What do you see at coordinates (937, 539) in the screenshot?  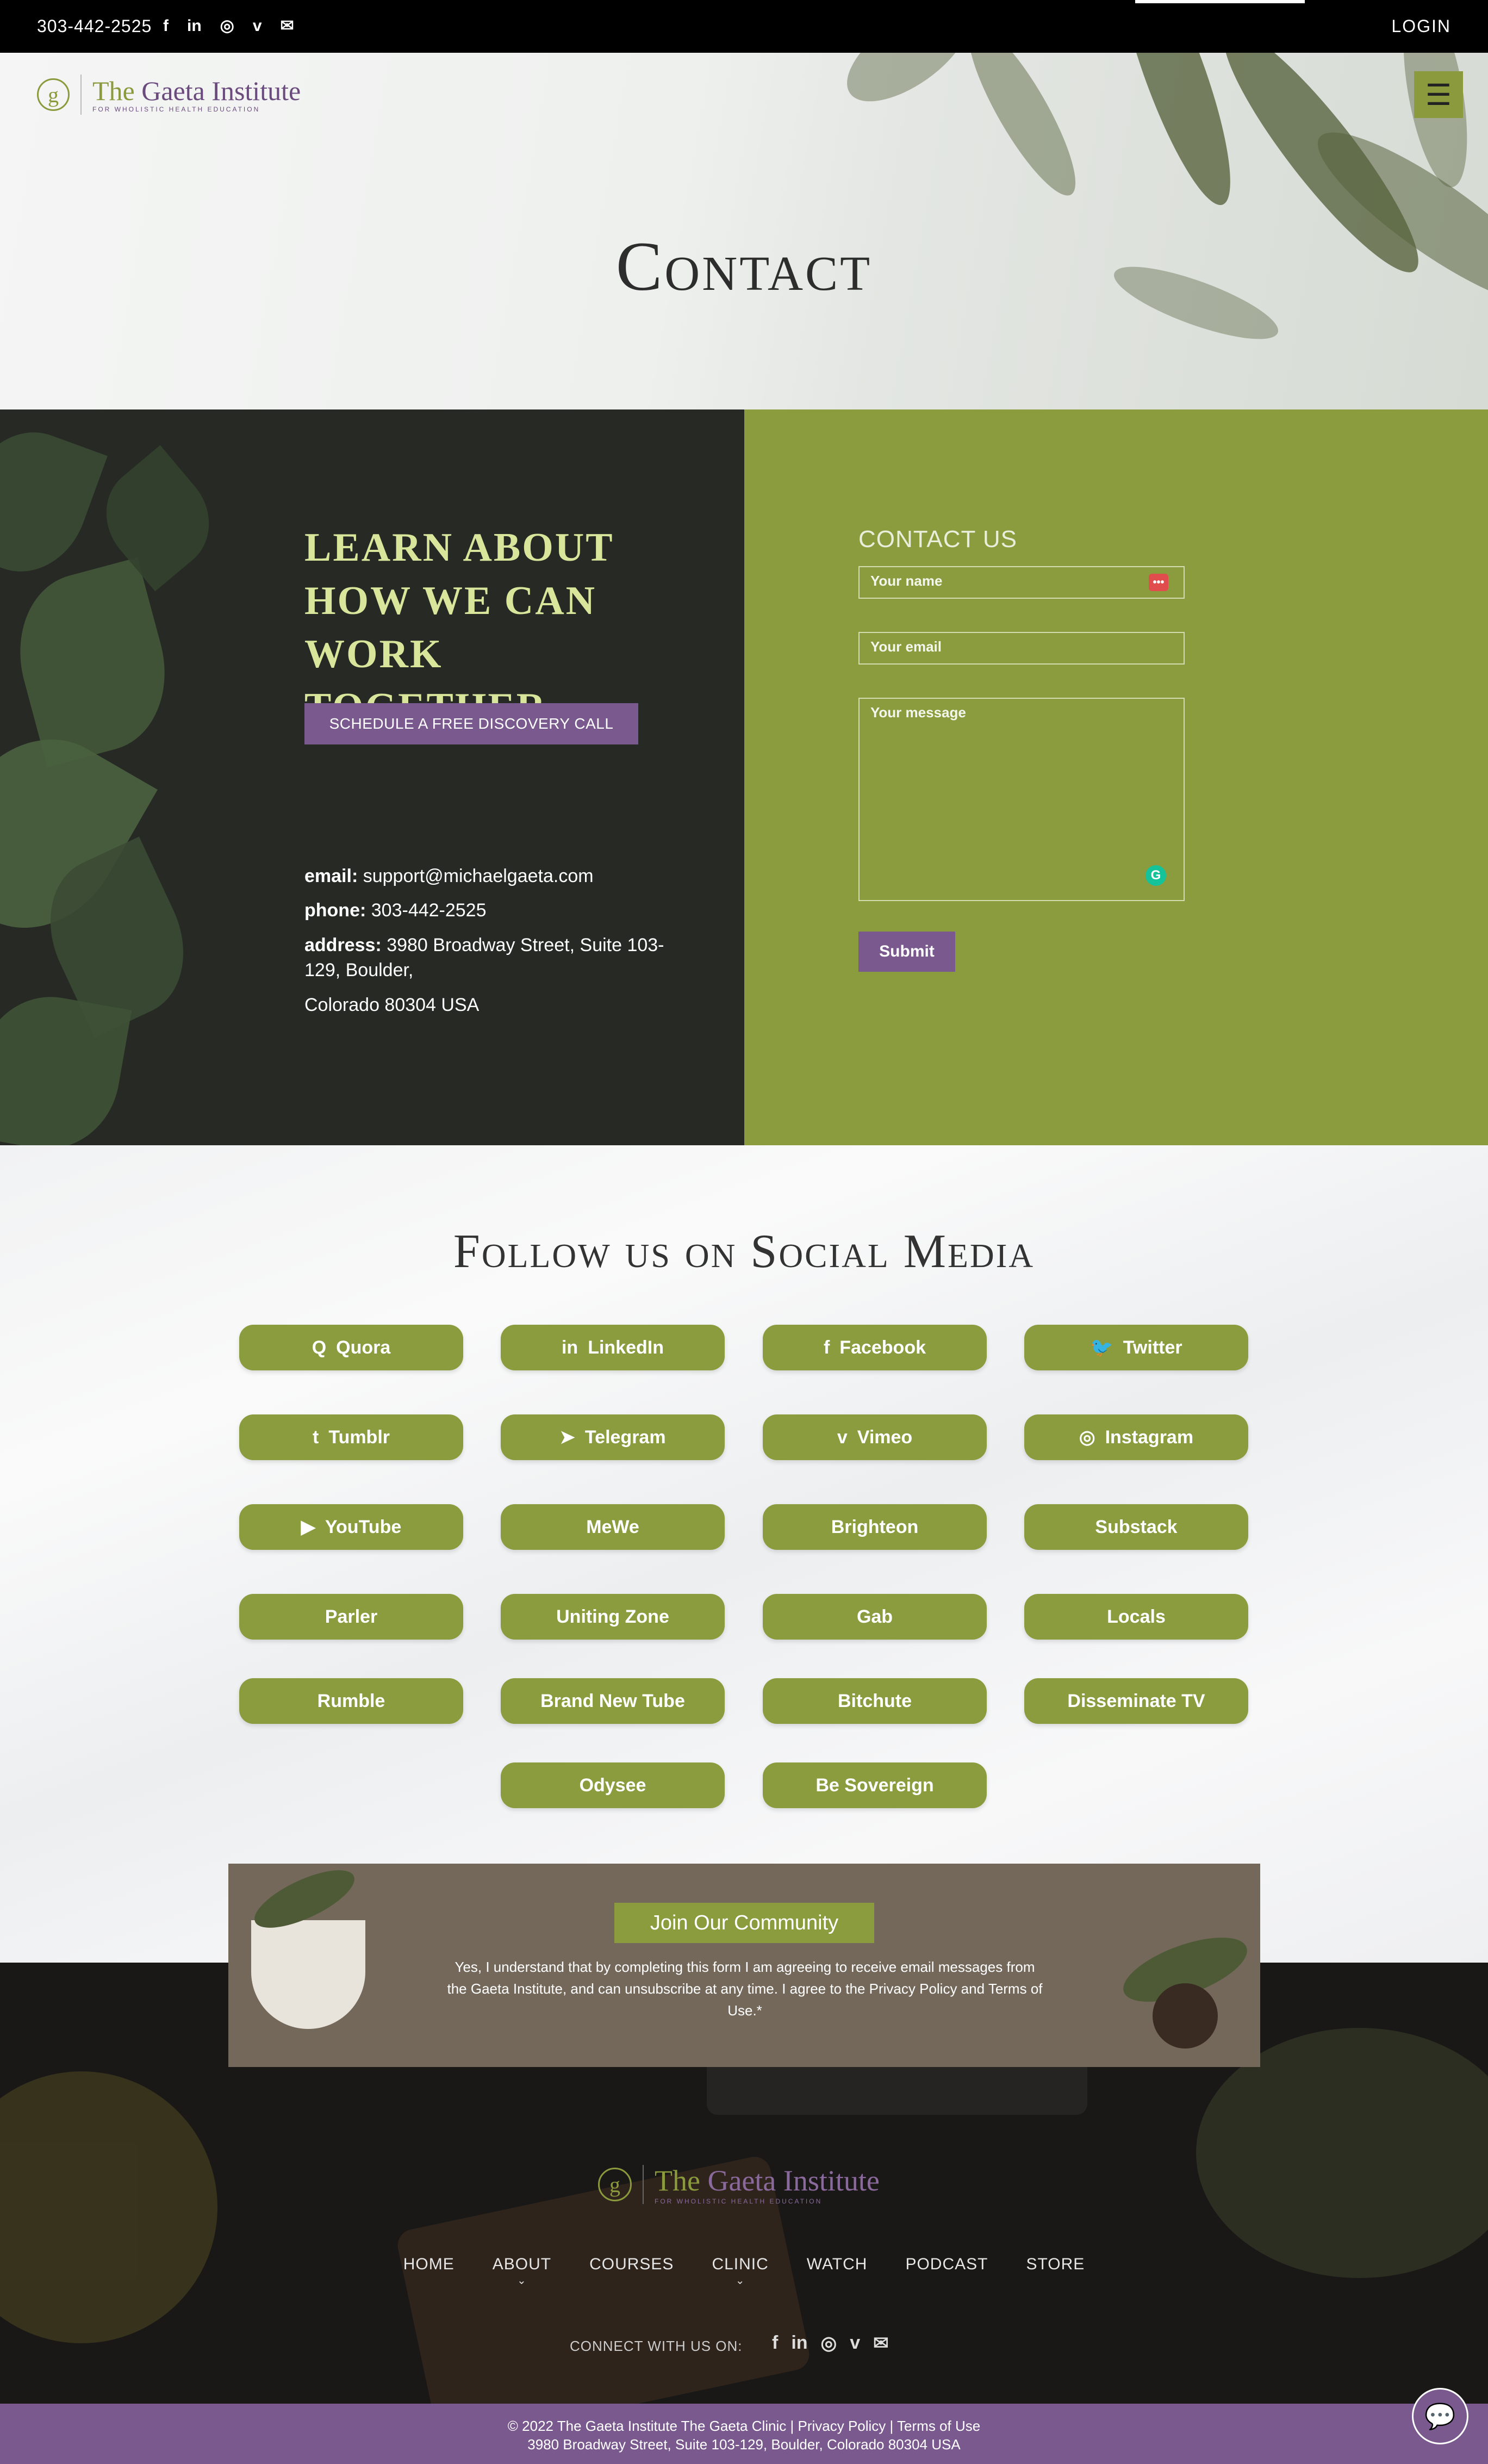 I see `contact-form-title: CONTACT US` at bounding box center [937, 539].